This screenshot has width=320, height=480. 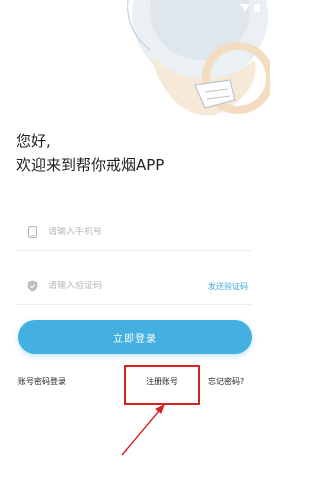 I want to click on shield-icon, so click(x=32, y=286).